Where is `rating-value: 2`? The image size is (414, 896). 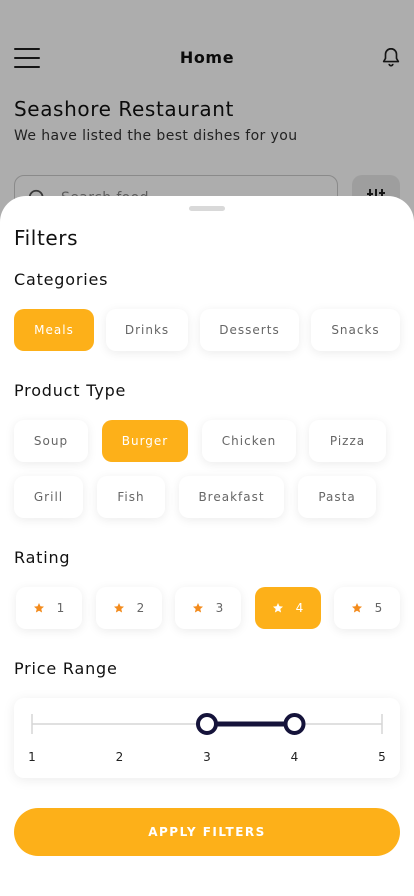 rating-value: 2 is located at coordinates (141, 608).